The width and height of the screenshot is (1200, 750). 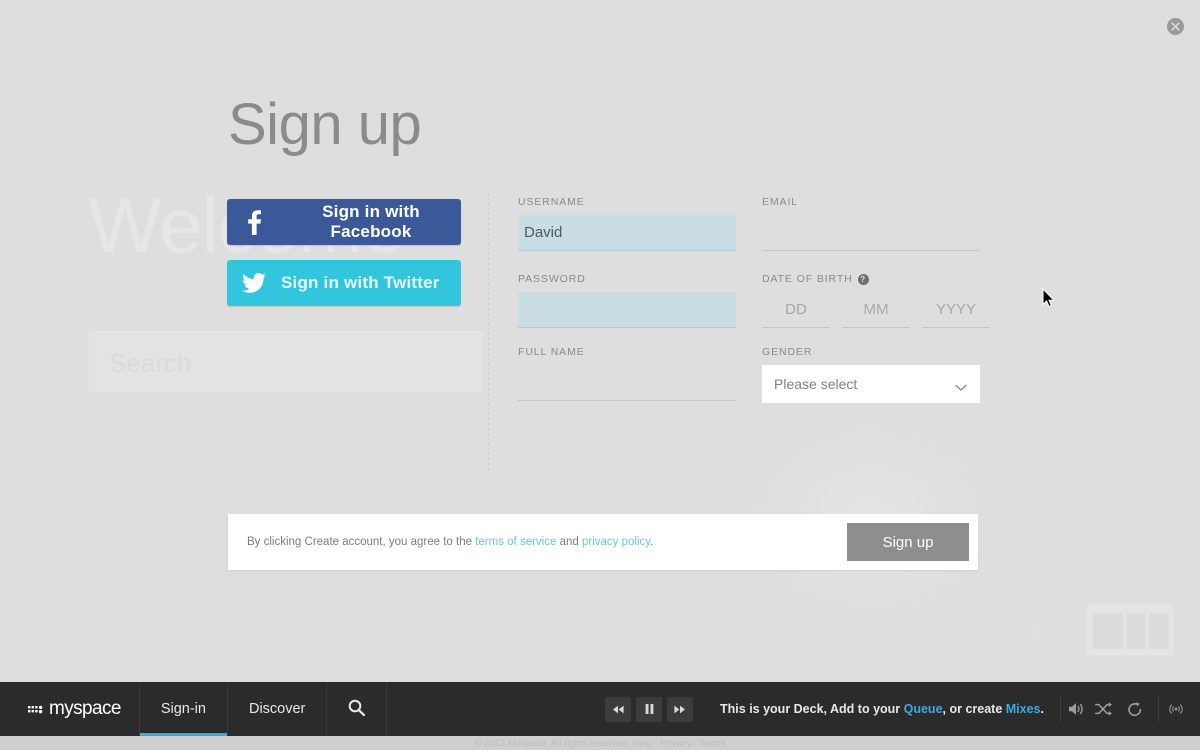 What do you see at coordinates (652, 542) in the screenshot?
I see `terms-suffix: .` at bounding box center [652, 542].